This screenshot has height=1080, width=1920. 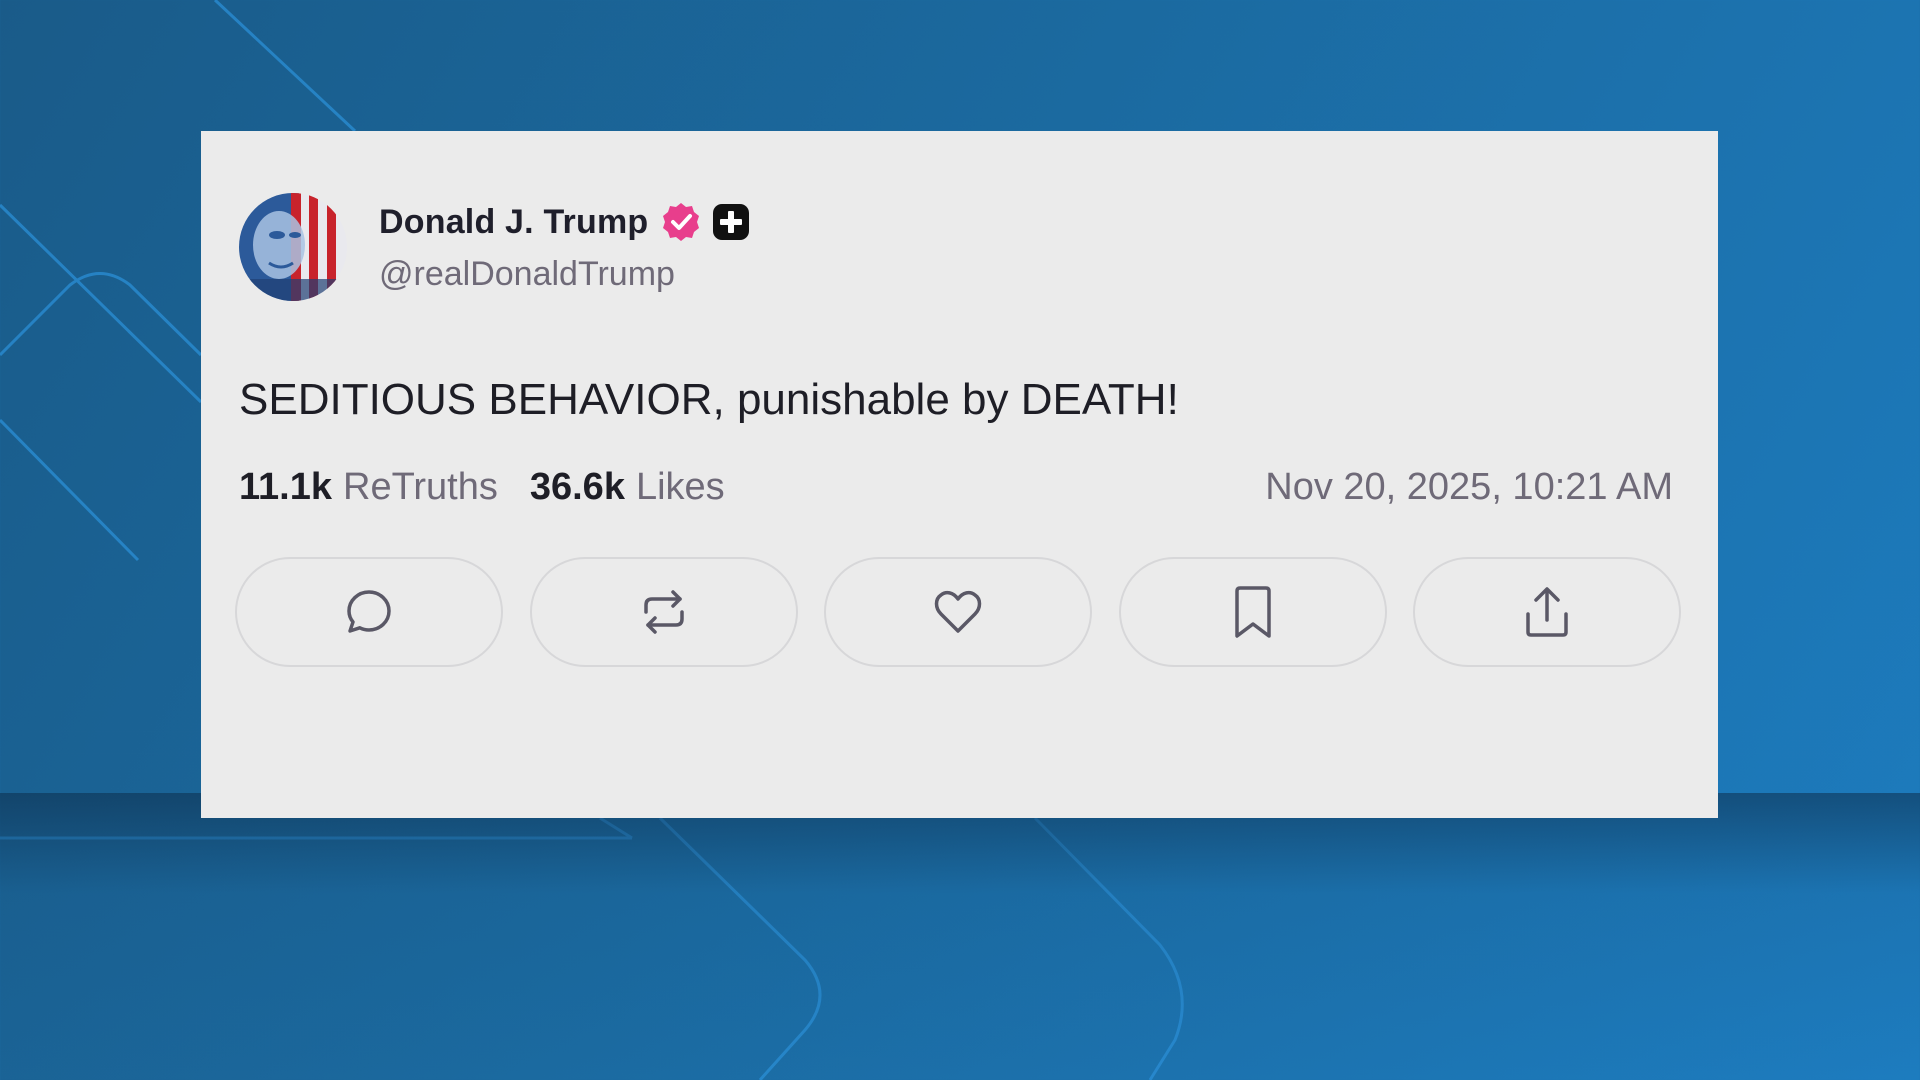 I want to click on avatar-image, so click(x=293, y=247).